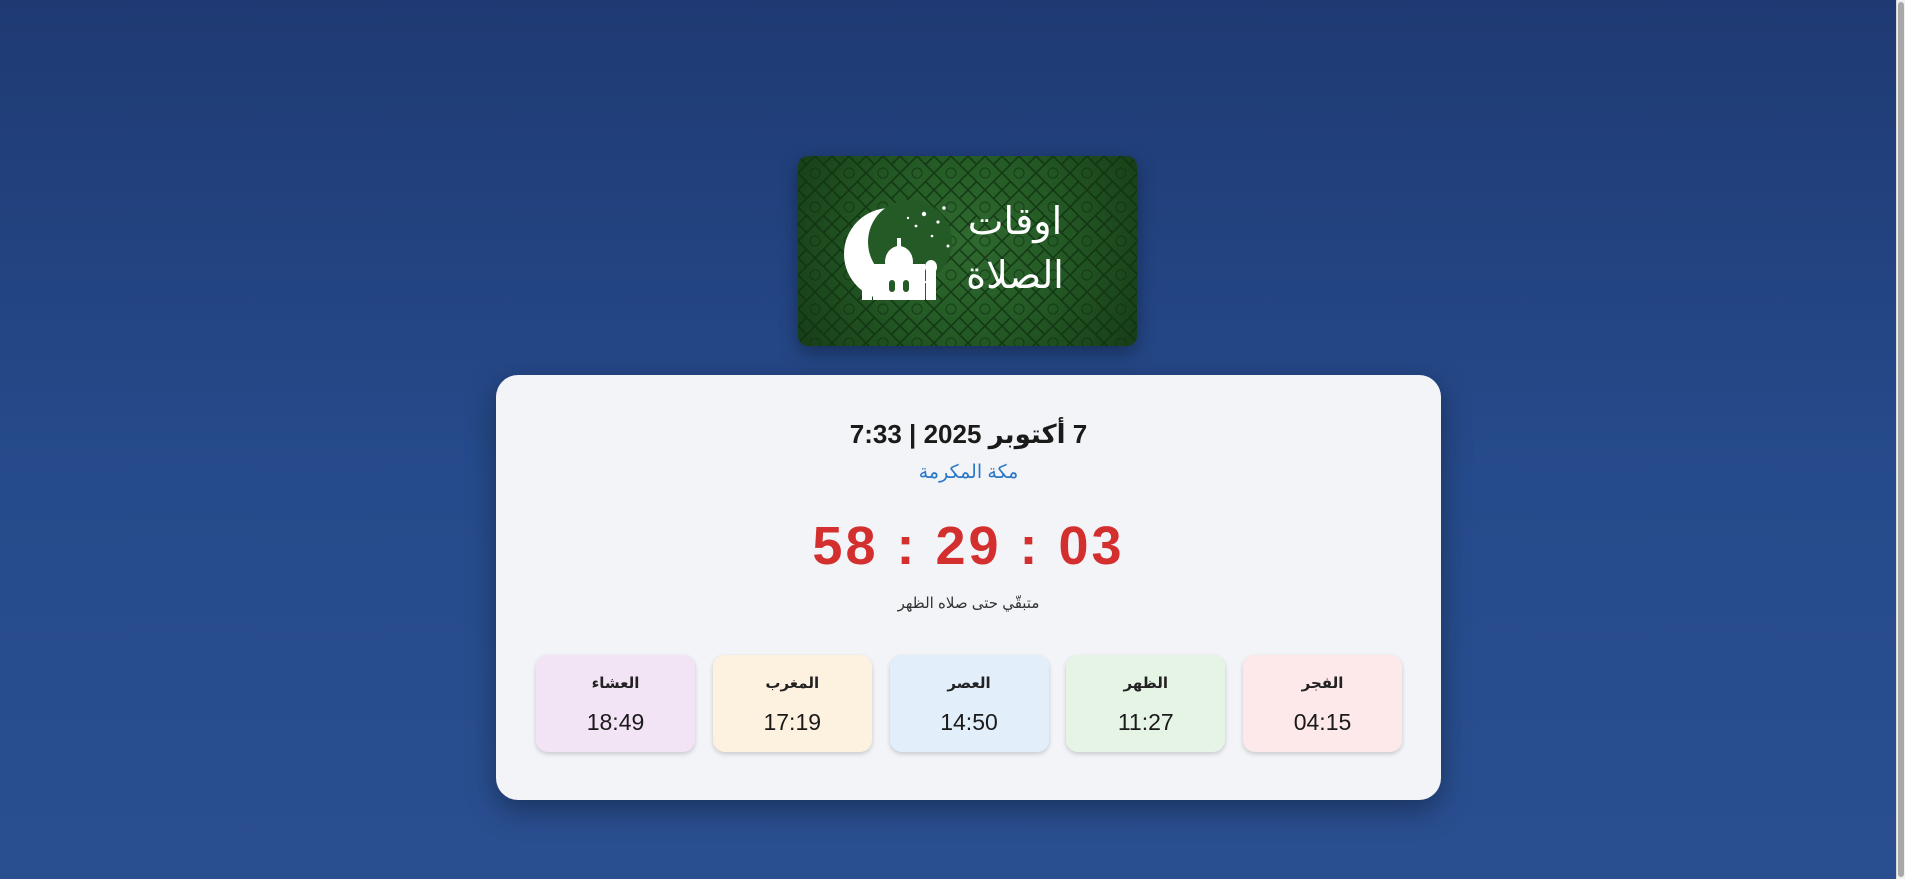  Describe the element at coordinates (1322, 722) in the screenshot. I see `prayer-time: 04:15` at that location.